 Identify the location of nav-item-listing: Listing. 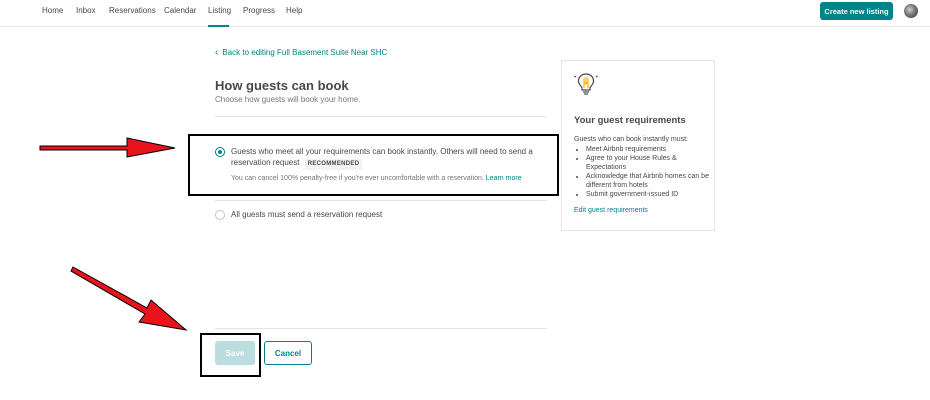
(219, 10).